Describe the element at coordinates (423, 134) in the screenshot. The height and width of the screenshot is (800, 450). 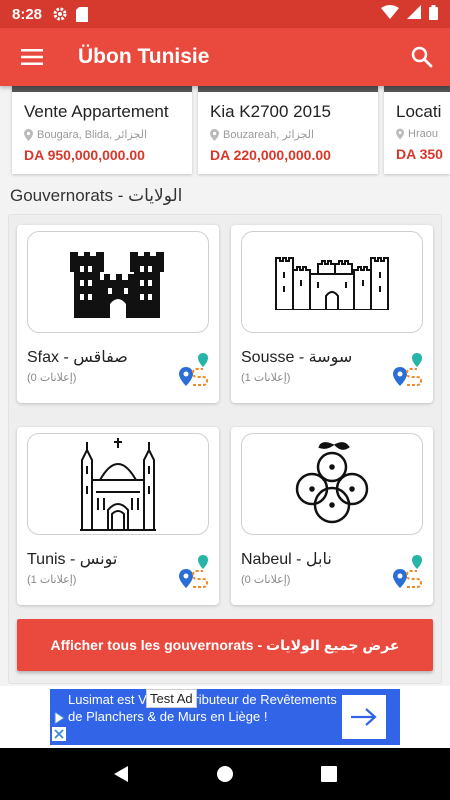
I see `listing-location-text: Hraou` at that location.